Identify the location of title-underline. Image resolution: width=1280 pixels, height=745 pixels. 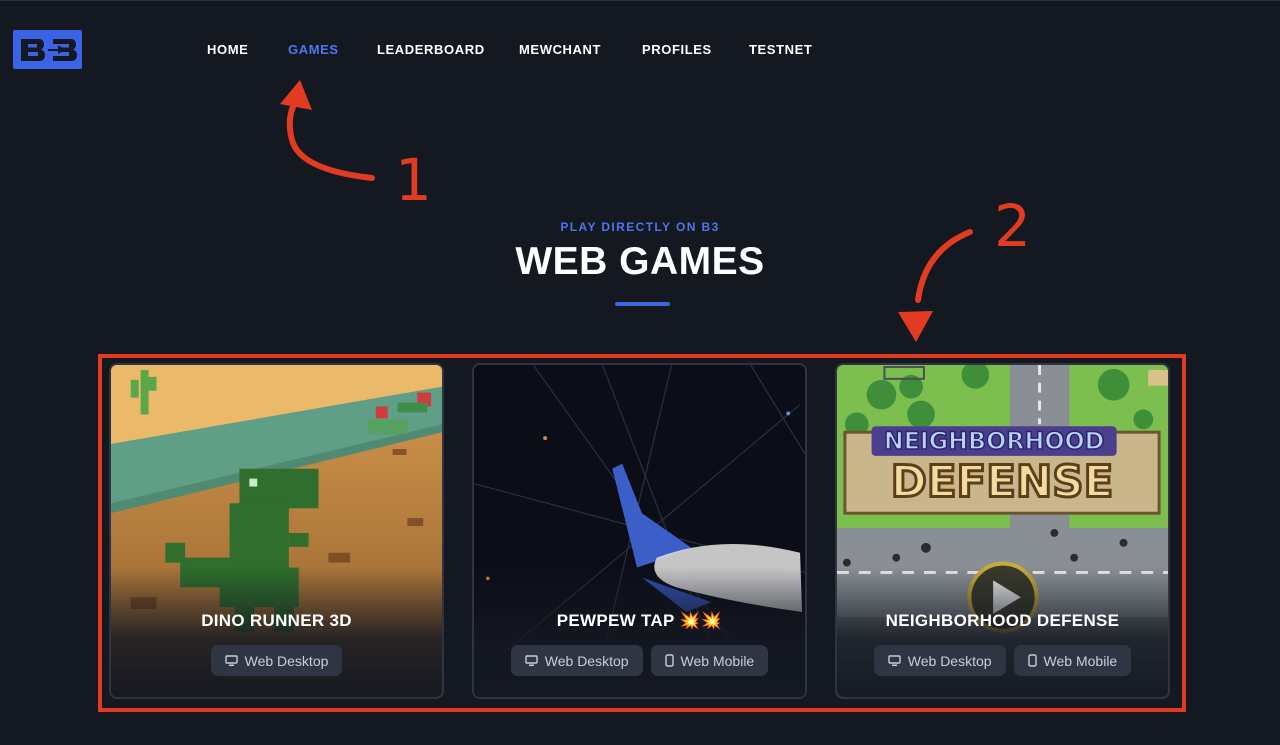
(642, 304).